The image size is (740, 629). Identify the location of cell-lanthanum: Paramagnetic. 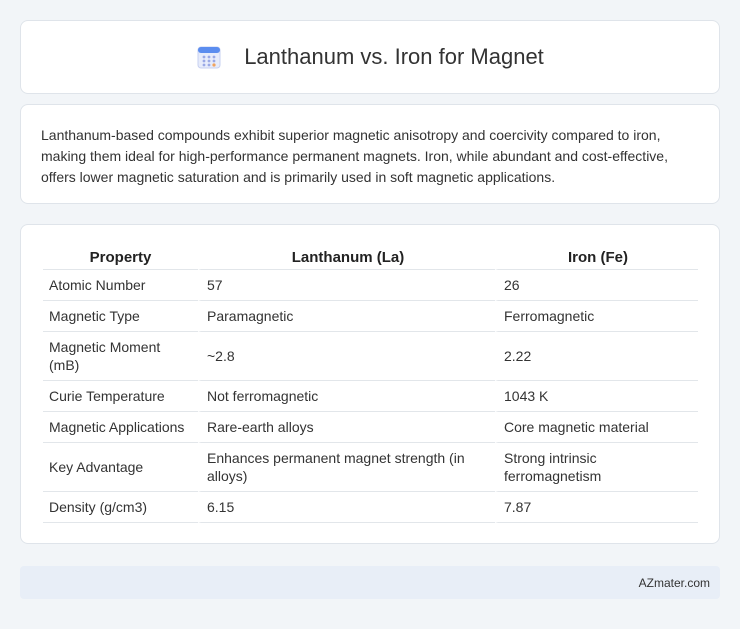
(346, 316).